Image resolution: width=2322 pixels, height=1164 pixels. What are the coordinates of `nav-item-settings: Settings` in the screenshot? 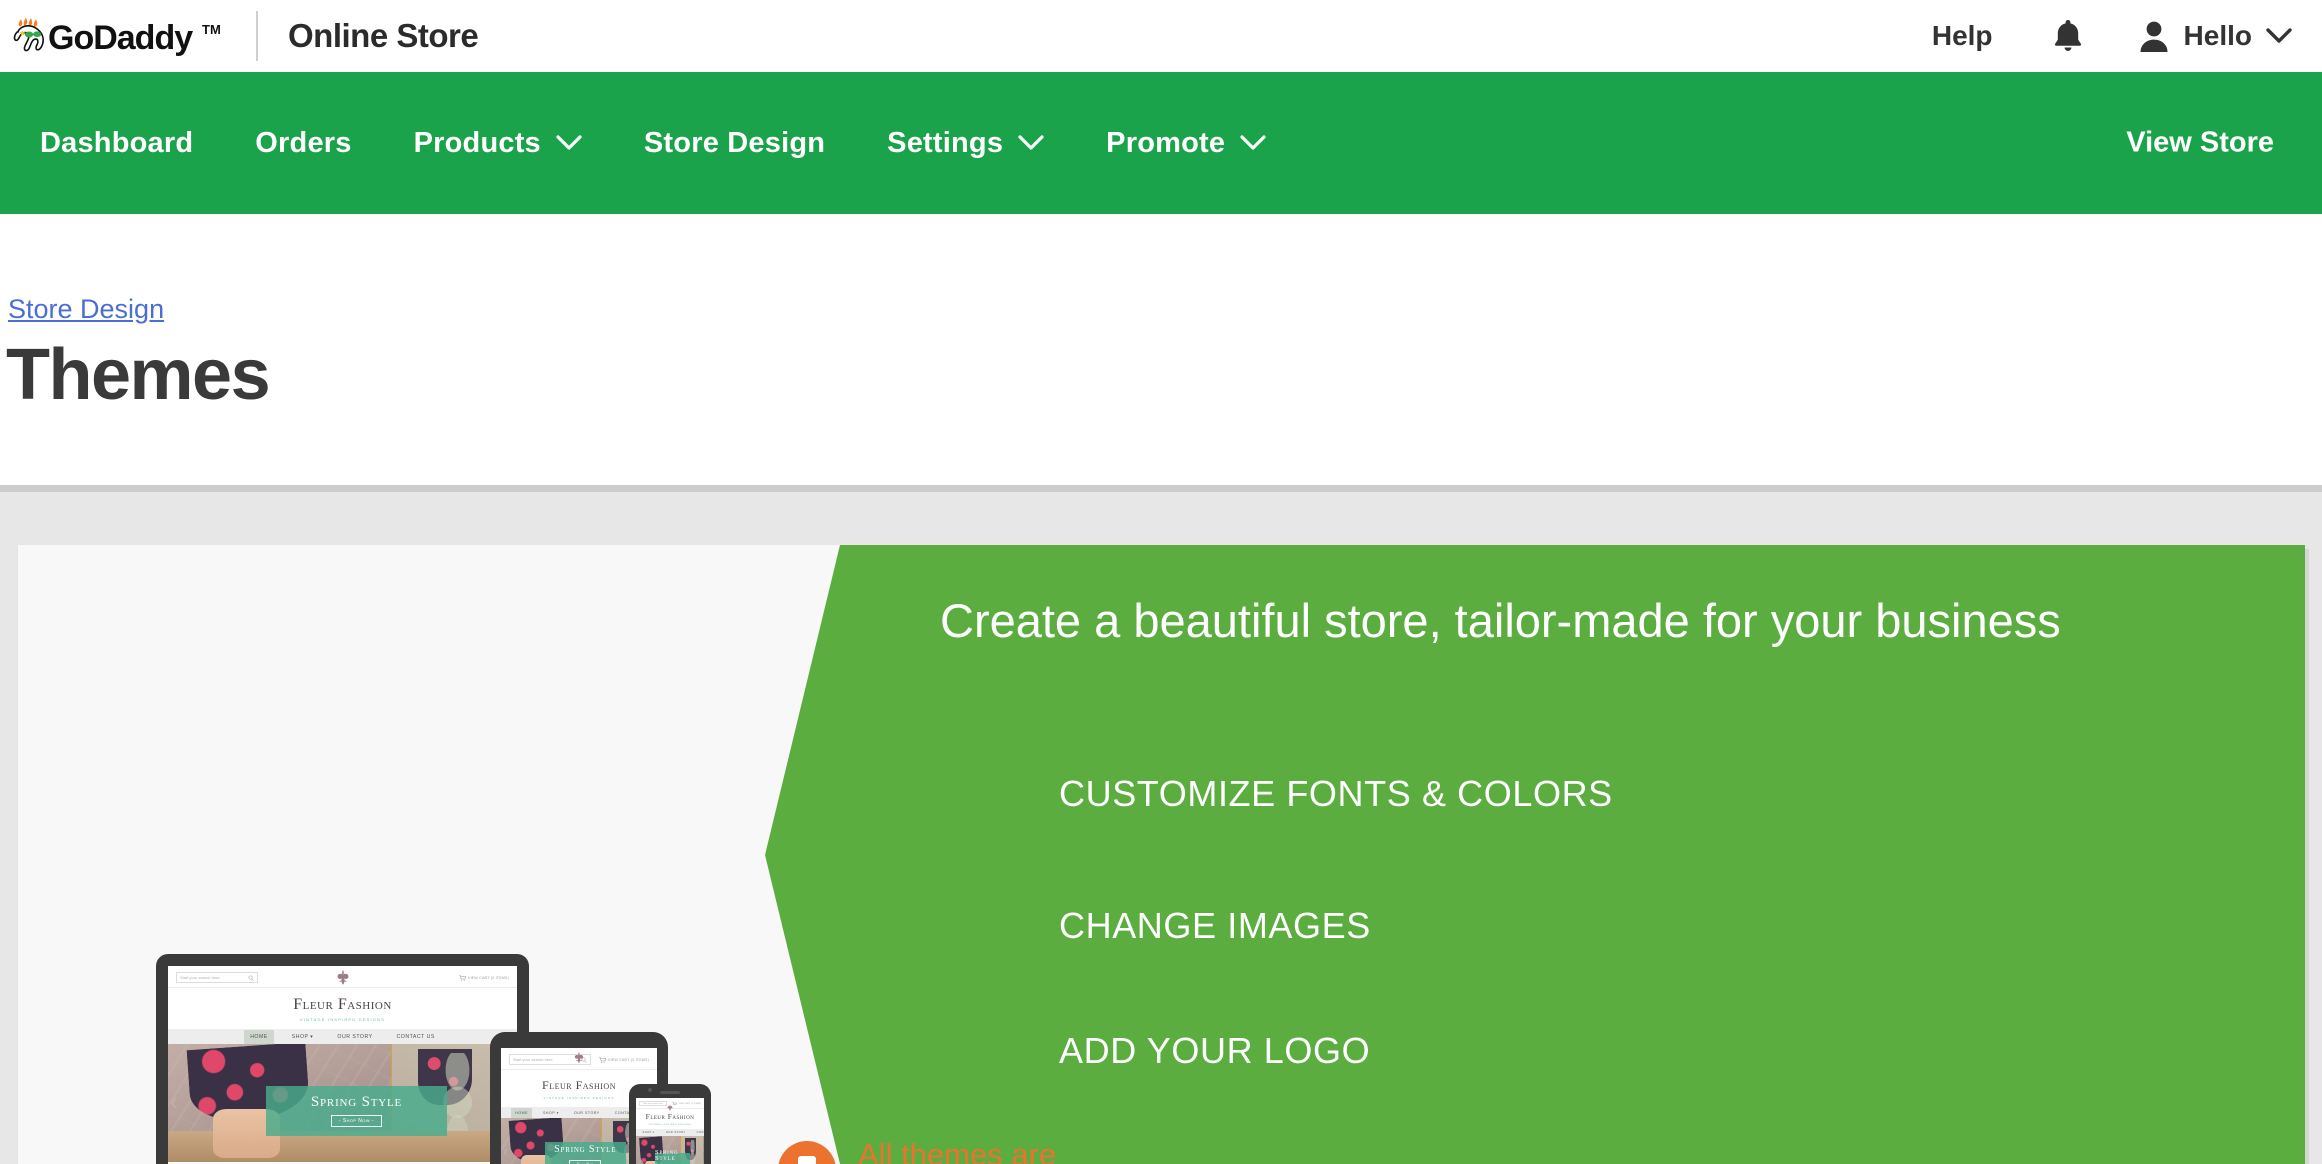 It's located at (965, 143).